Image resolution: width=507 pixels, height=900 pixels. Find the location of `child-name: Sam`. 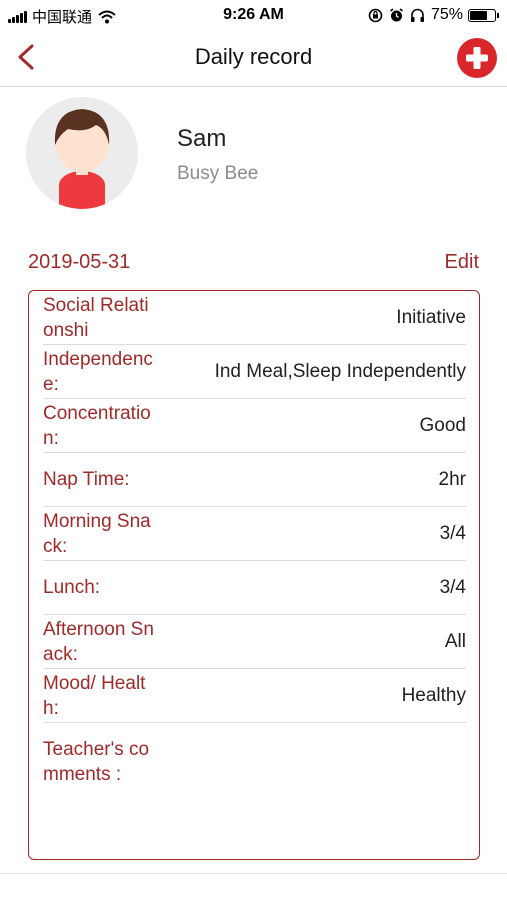

child-name: Sam is located at coordinates (202, 138).